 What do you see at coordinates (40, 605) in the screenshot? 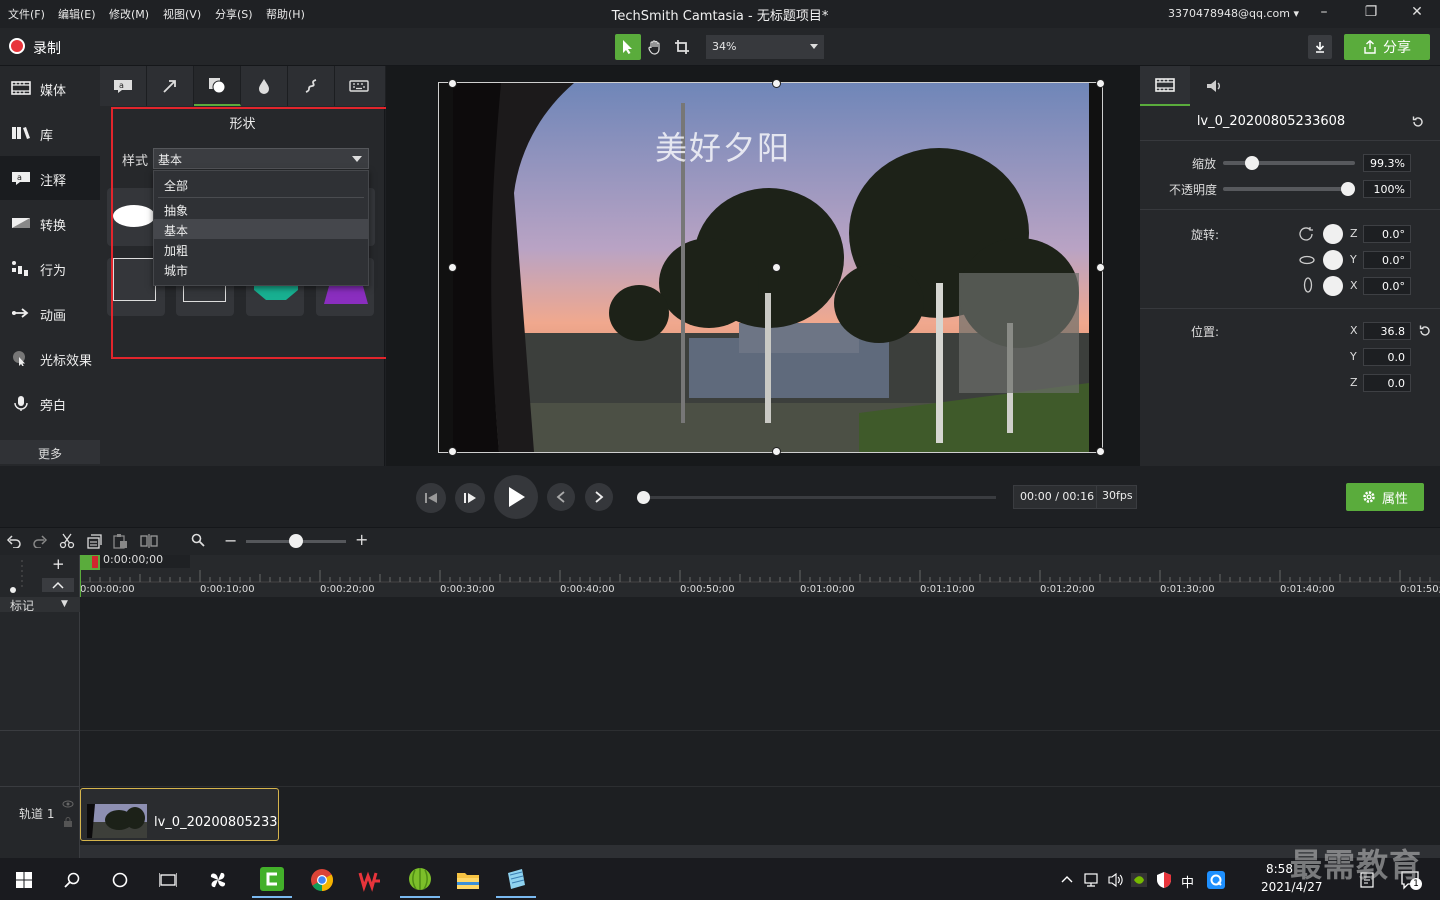
I see `marker-track-header: 标记 ▼` at bounding box center [40, 605].